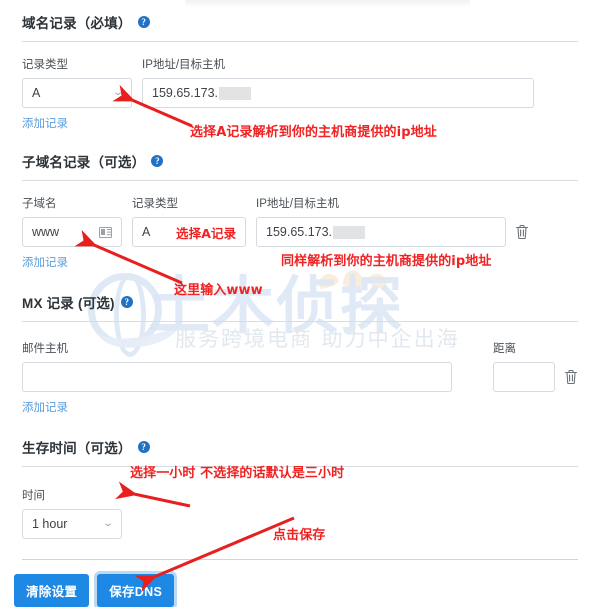 The width and height of the screenshot is (600, 607). I want to click on mx-distance-group: 距离, so click(535, 366).